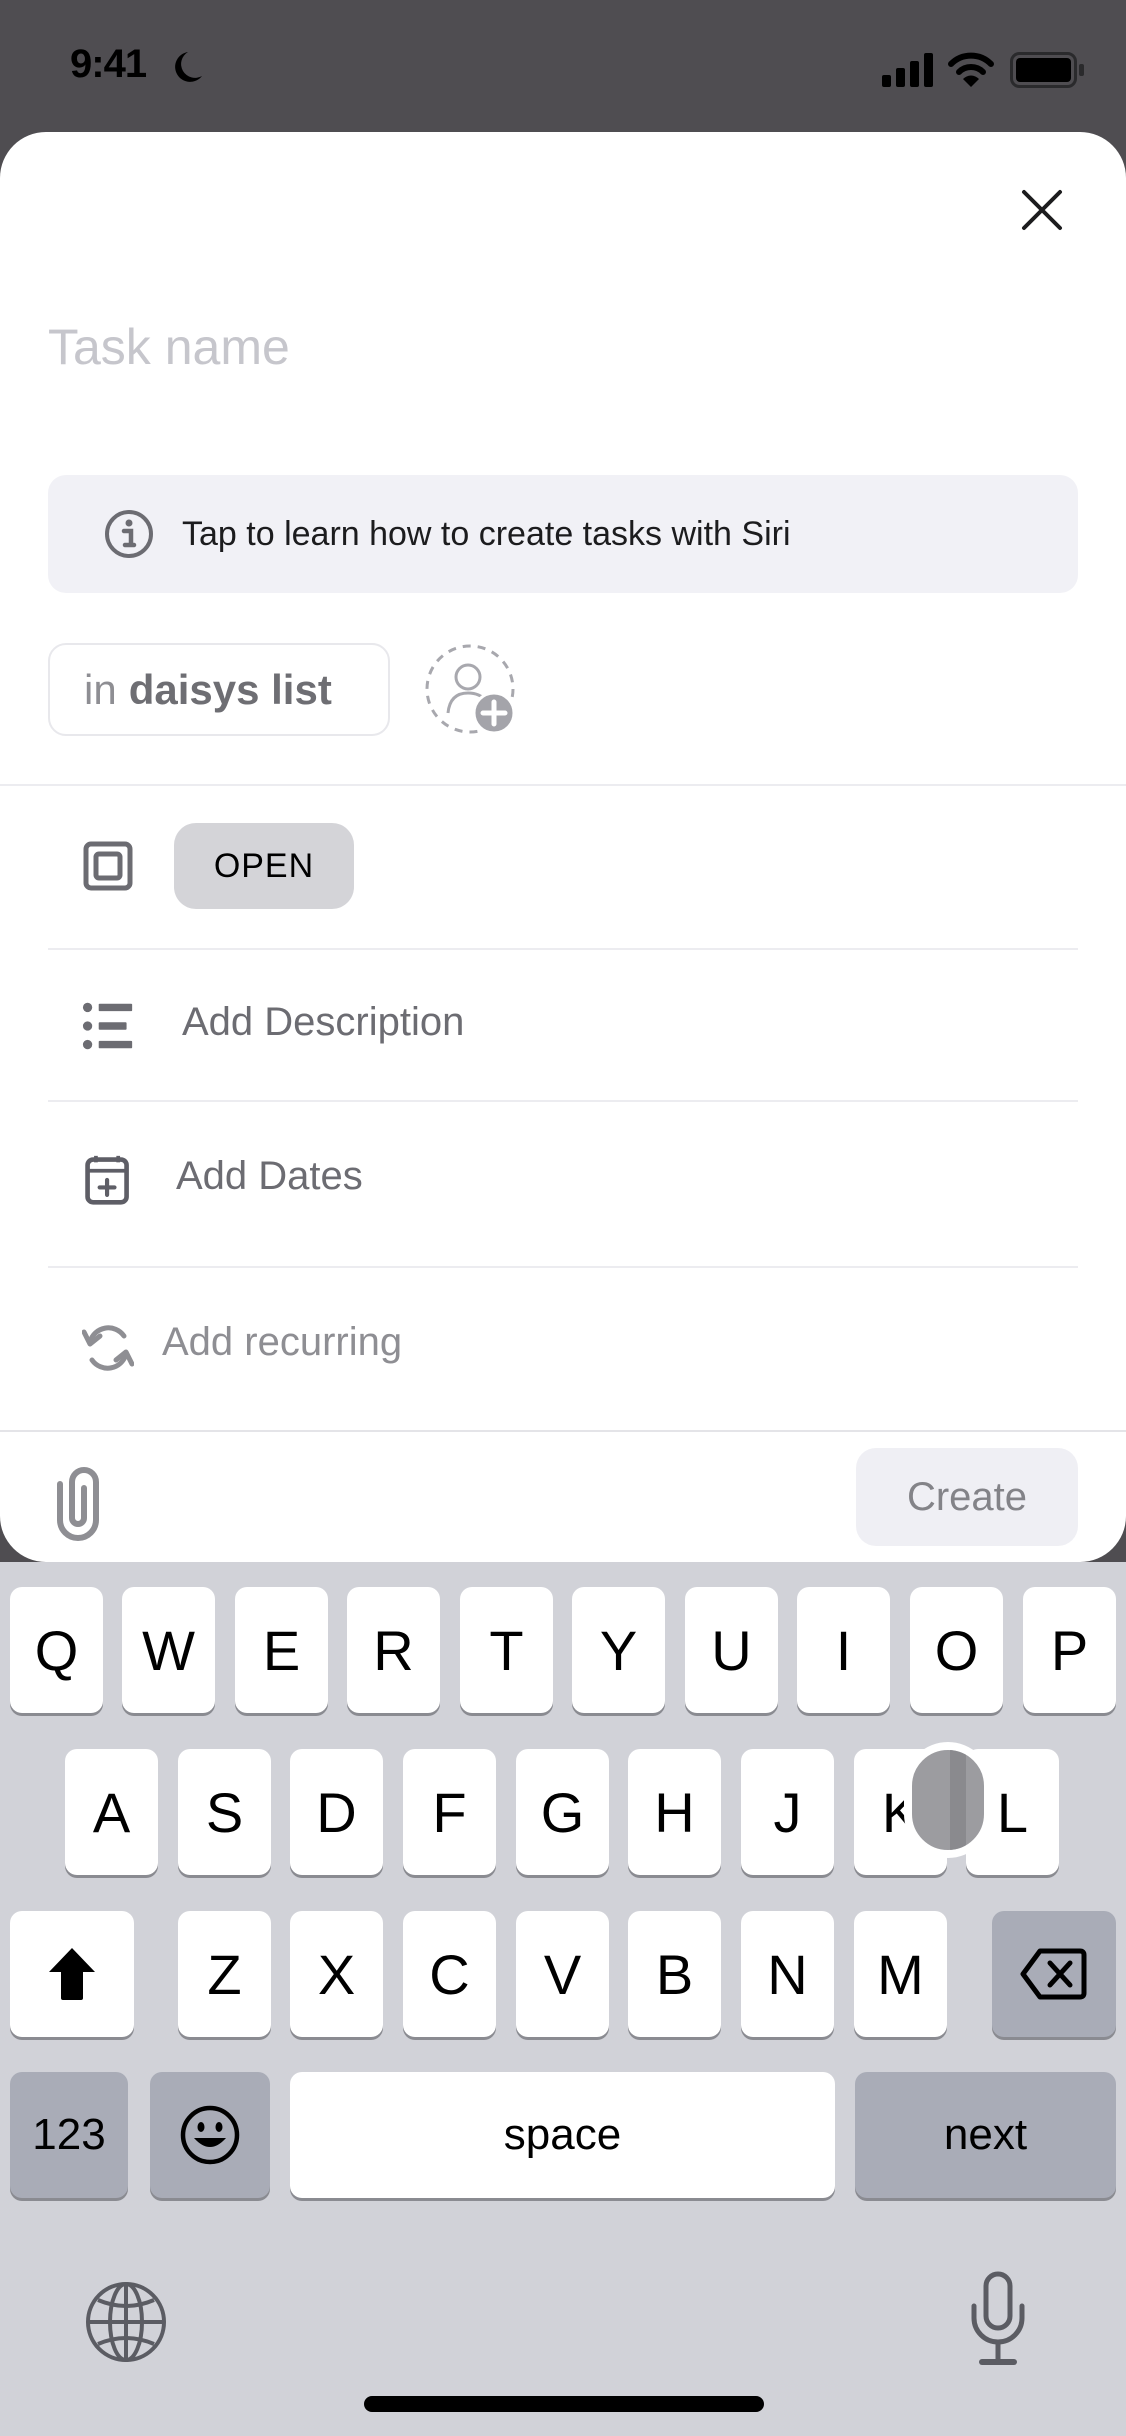  I want to click on recurring-icon, so click(108, 1348).